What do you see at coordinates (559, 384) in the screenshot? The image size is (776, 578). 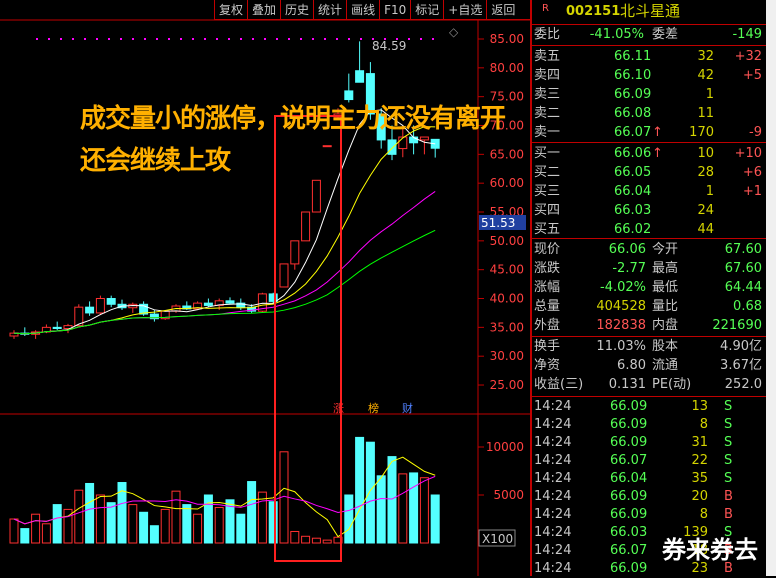 I see `cell: 收益(三)` at bounding box center [559, 384].